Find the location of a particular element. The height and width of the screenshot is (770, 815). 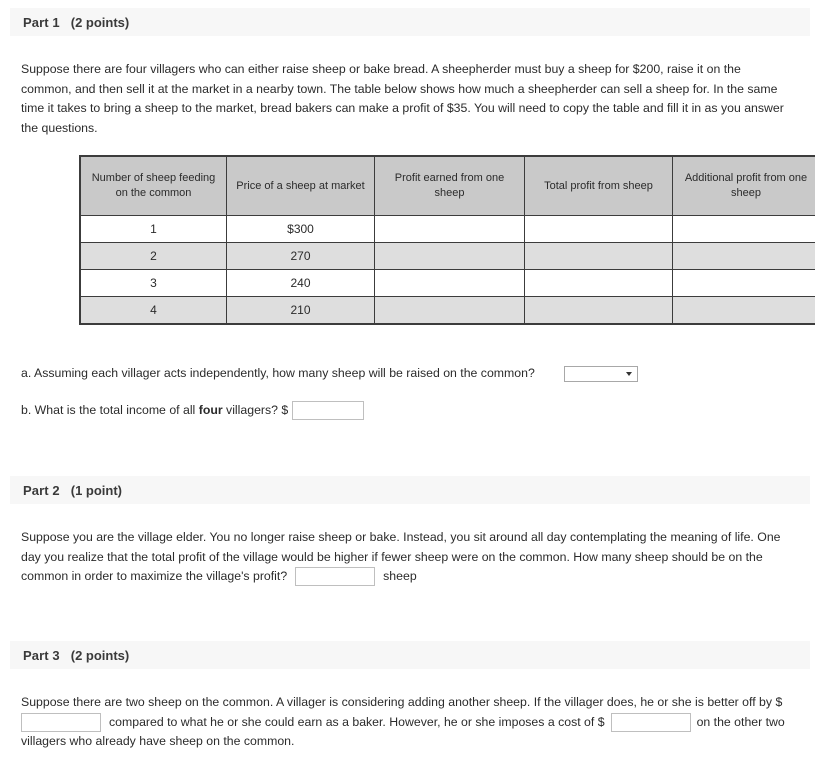

optimal-sheep-input is located at coordinates (335, 577).